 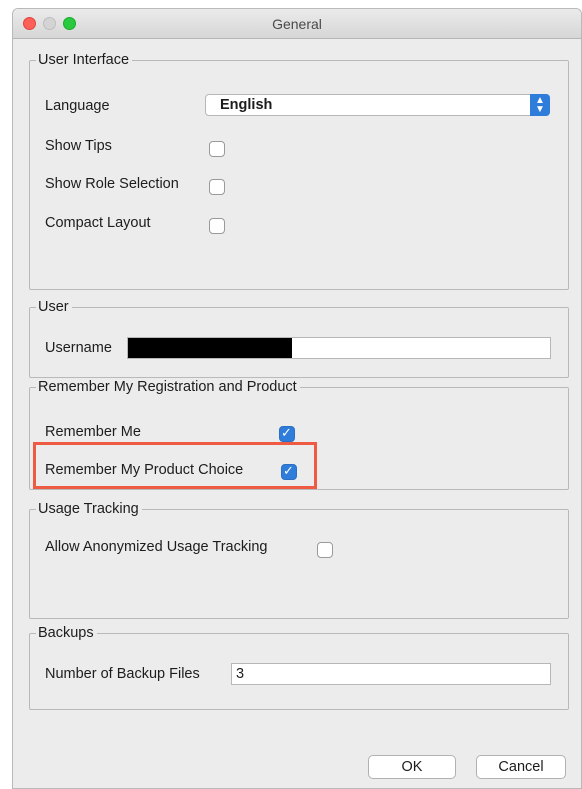 I want to click on user-legend: User, so click(x=54, y=307).